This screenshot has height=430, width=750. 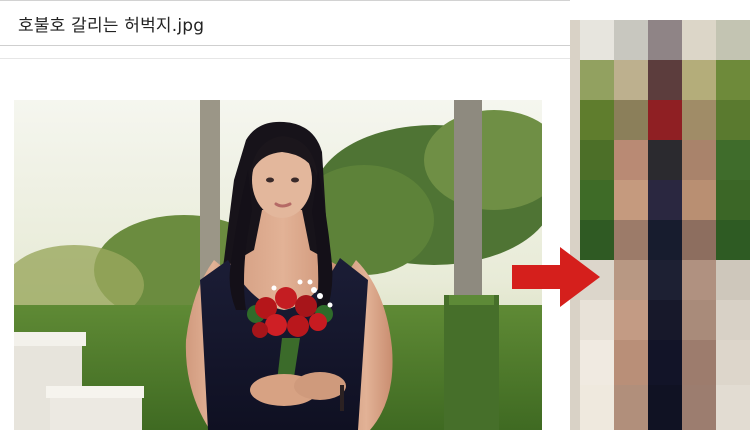 I want to click on post-title-bar: 호불호 갈리는 허벅지.jpg, so click(x=285, y=23).